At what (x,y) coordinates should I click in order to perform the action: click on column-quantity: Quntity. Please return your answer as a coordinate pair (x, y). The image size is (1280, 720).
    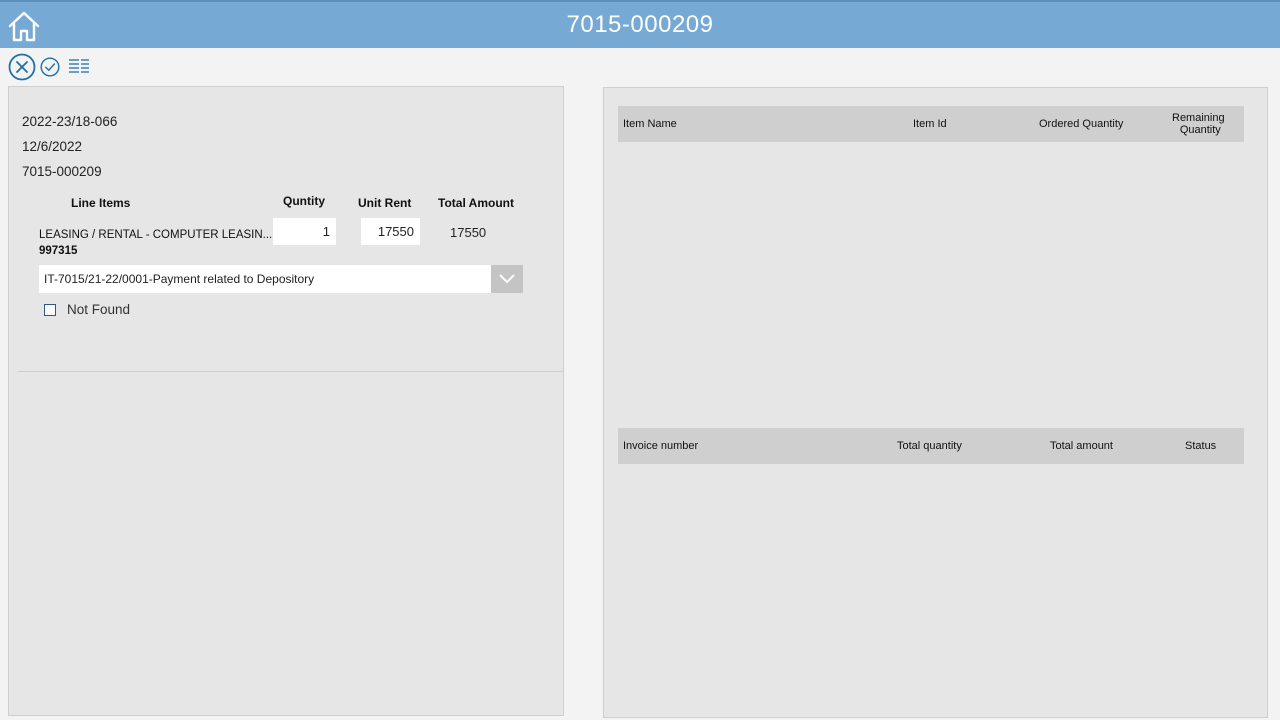
    Looking at the image, I should click on (304, 201).